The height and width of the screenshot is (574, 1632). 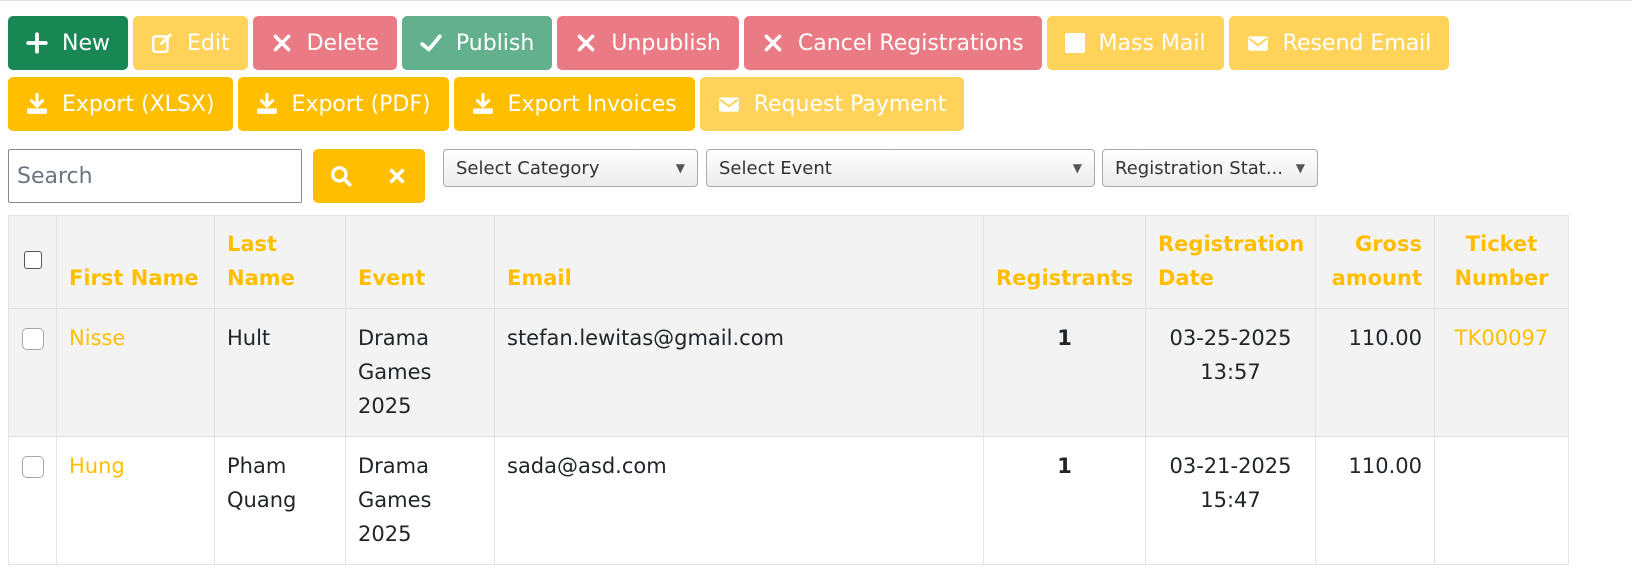 I want to click on edit-button: Edit, so click(x=190, y=43).